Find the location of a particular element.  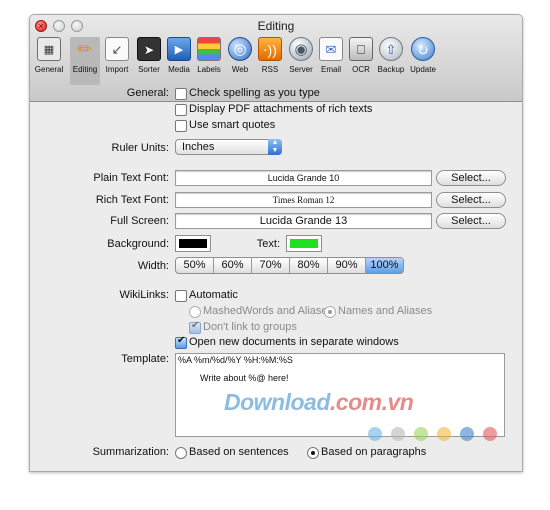

update-icon: ↻ is located at coordinates (423, 49).